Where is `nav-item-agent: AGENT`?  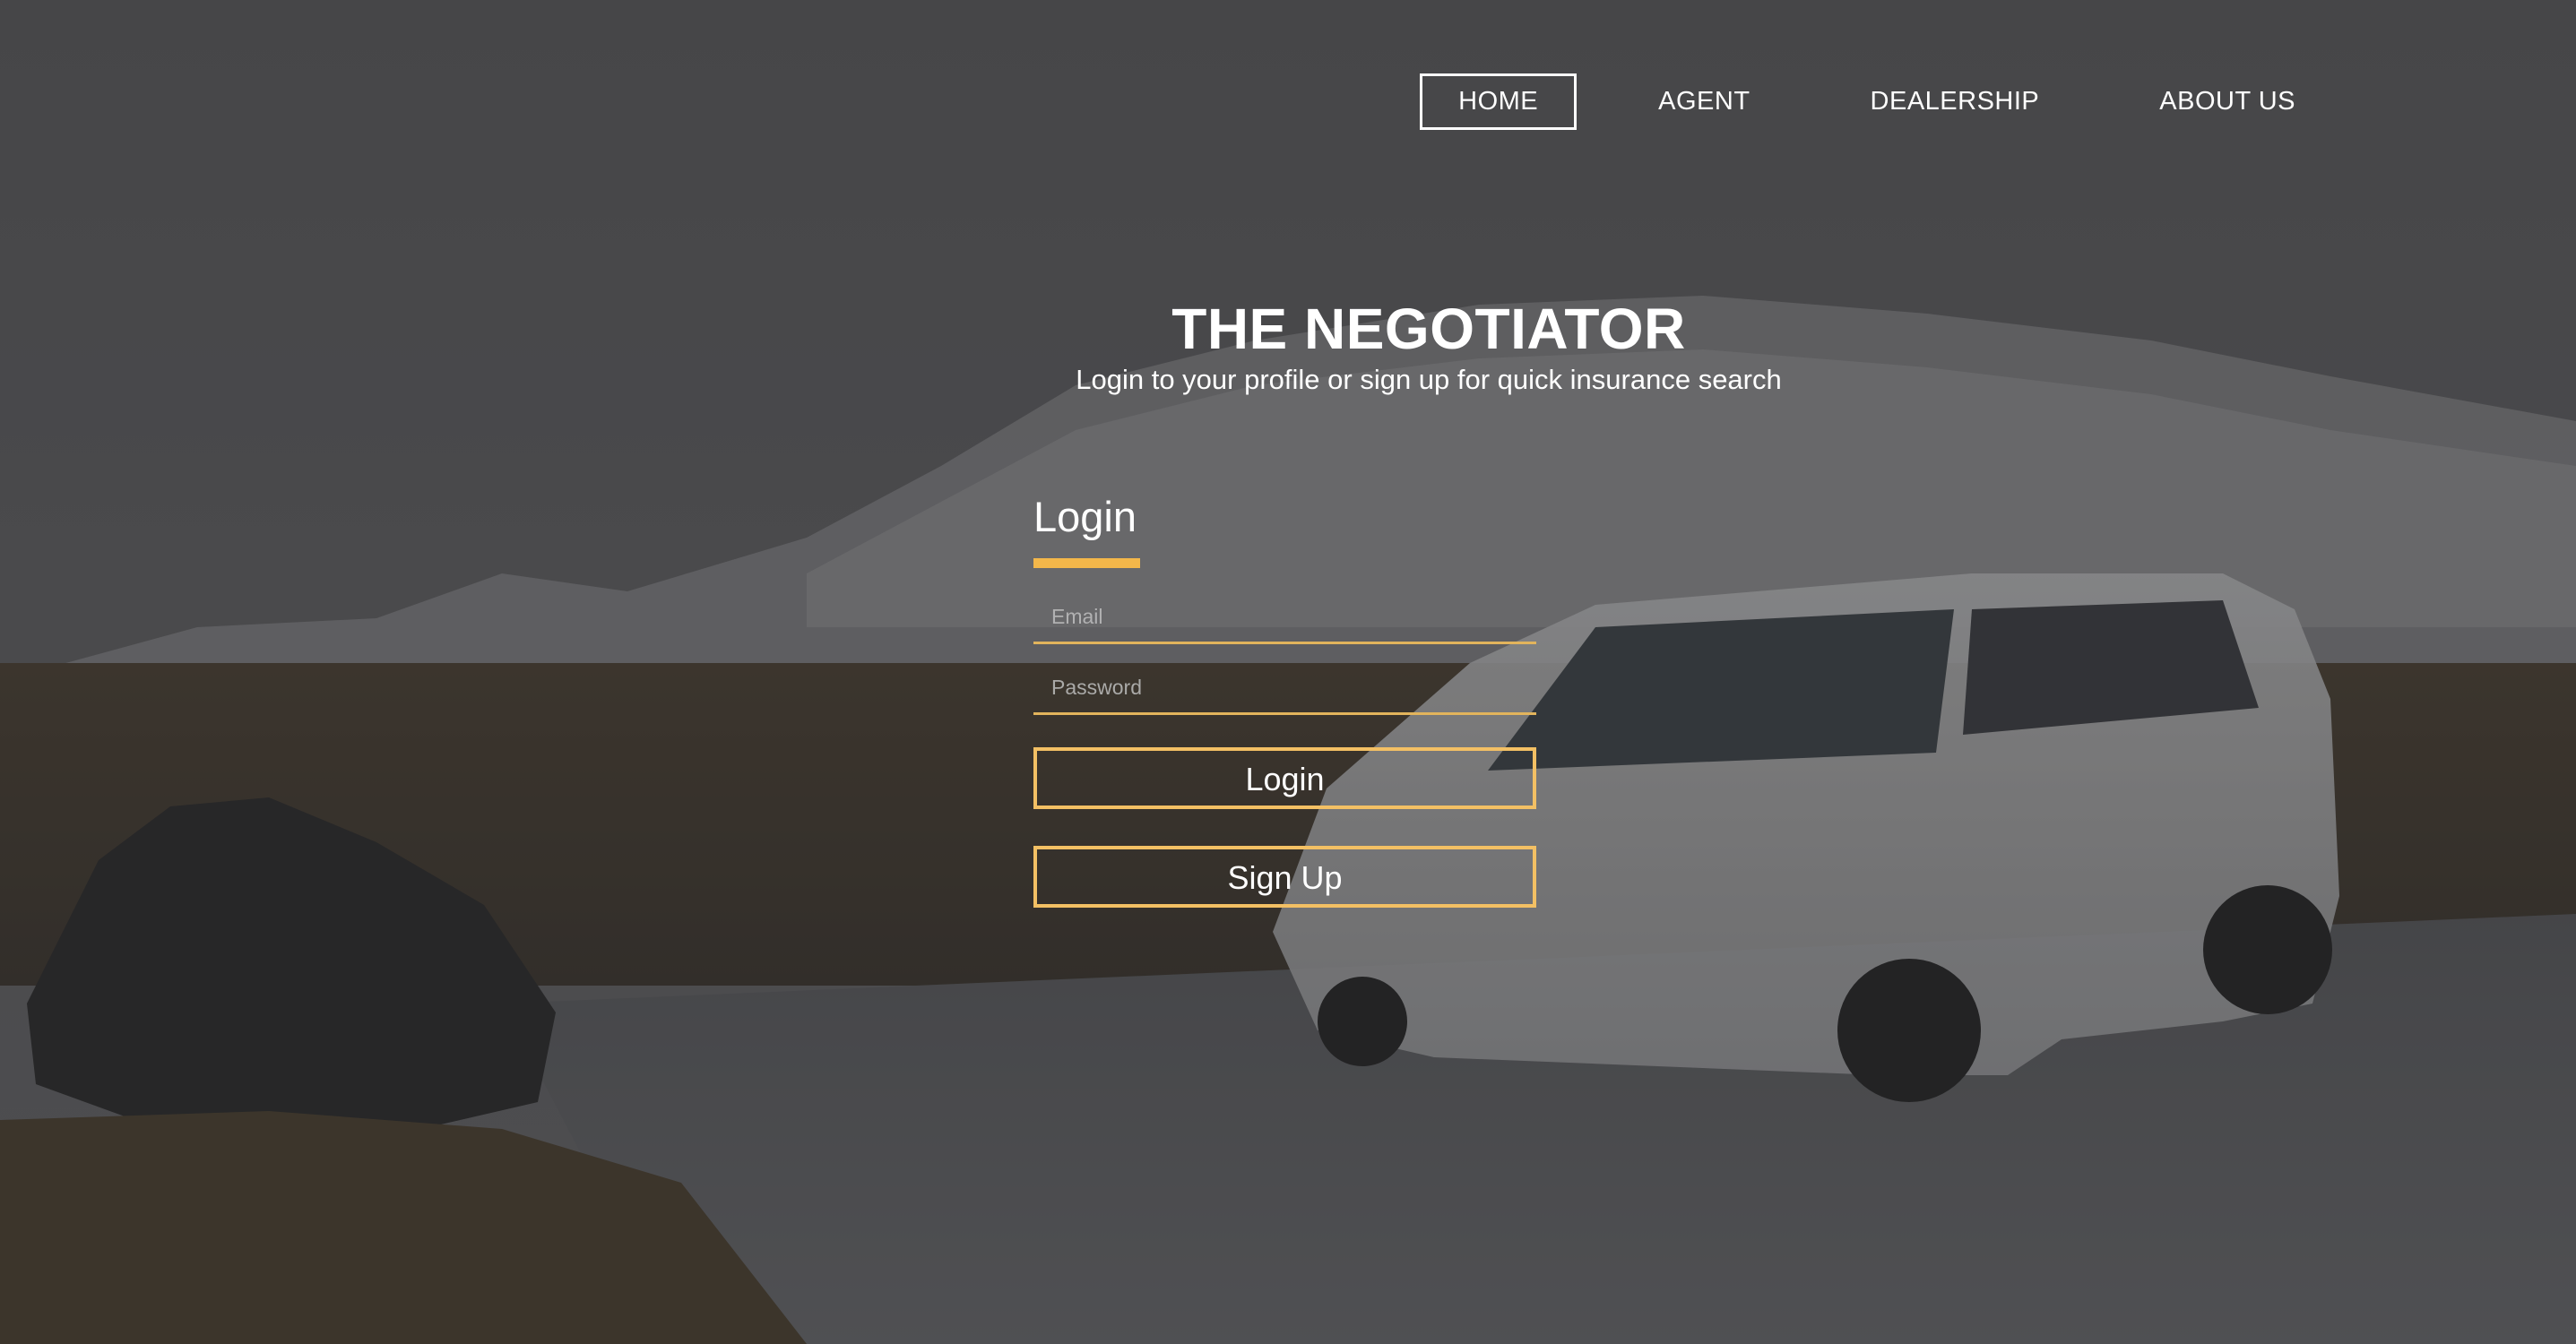 nav-item-agent: AGENT is located at coordinates (1704, 101).